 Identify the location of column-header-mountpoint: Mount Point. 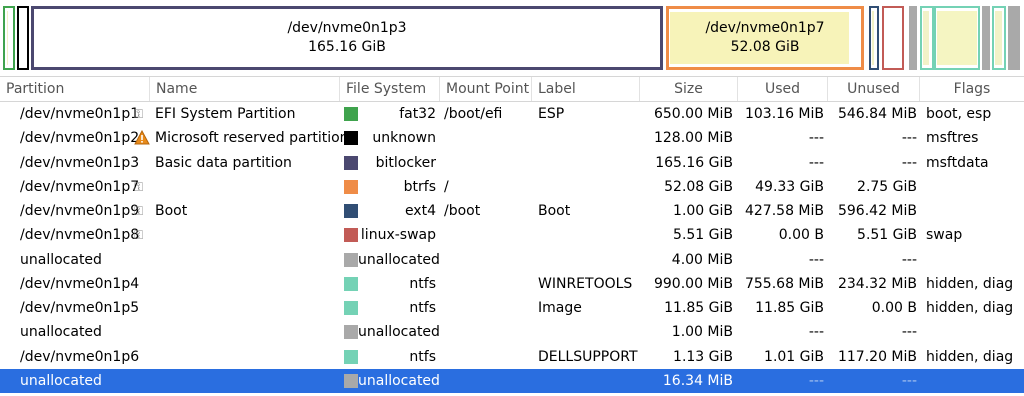
(486, 89).